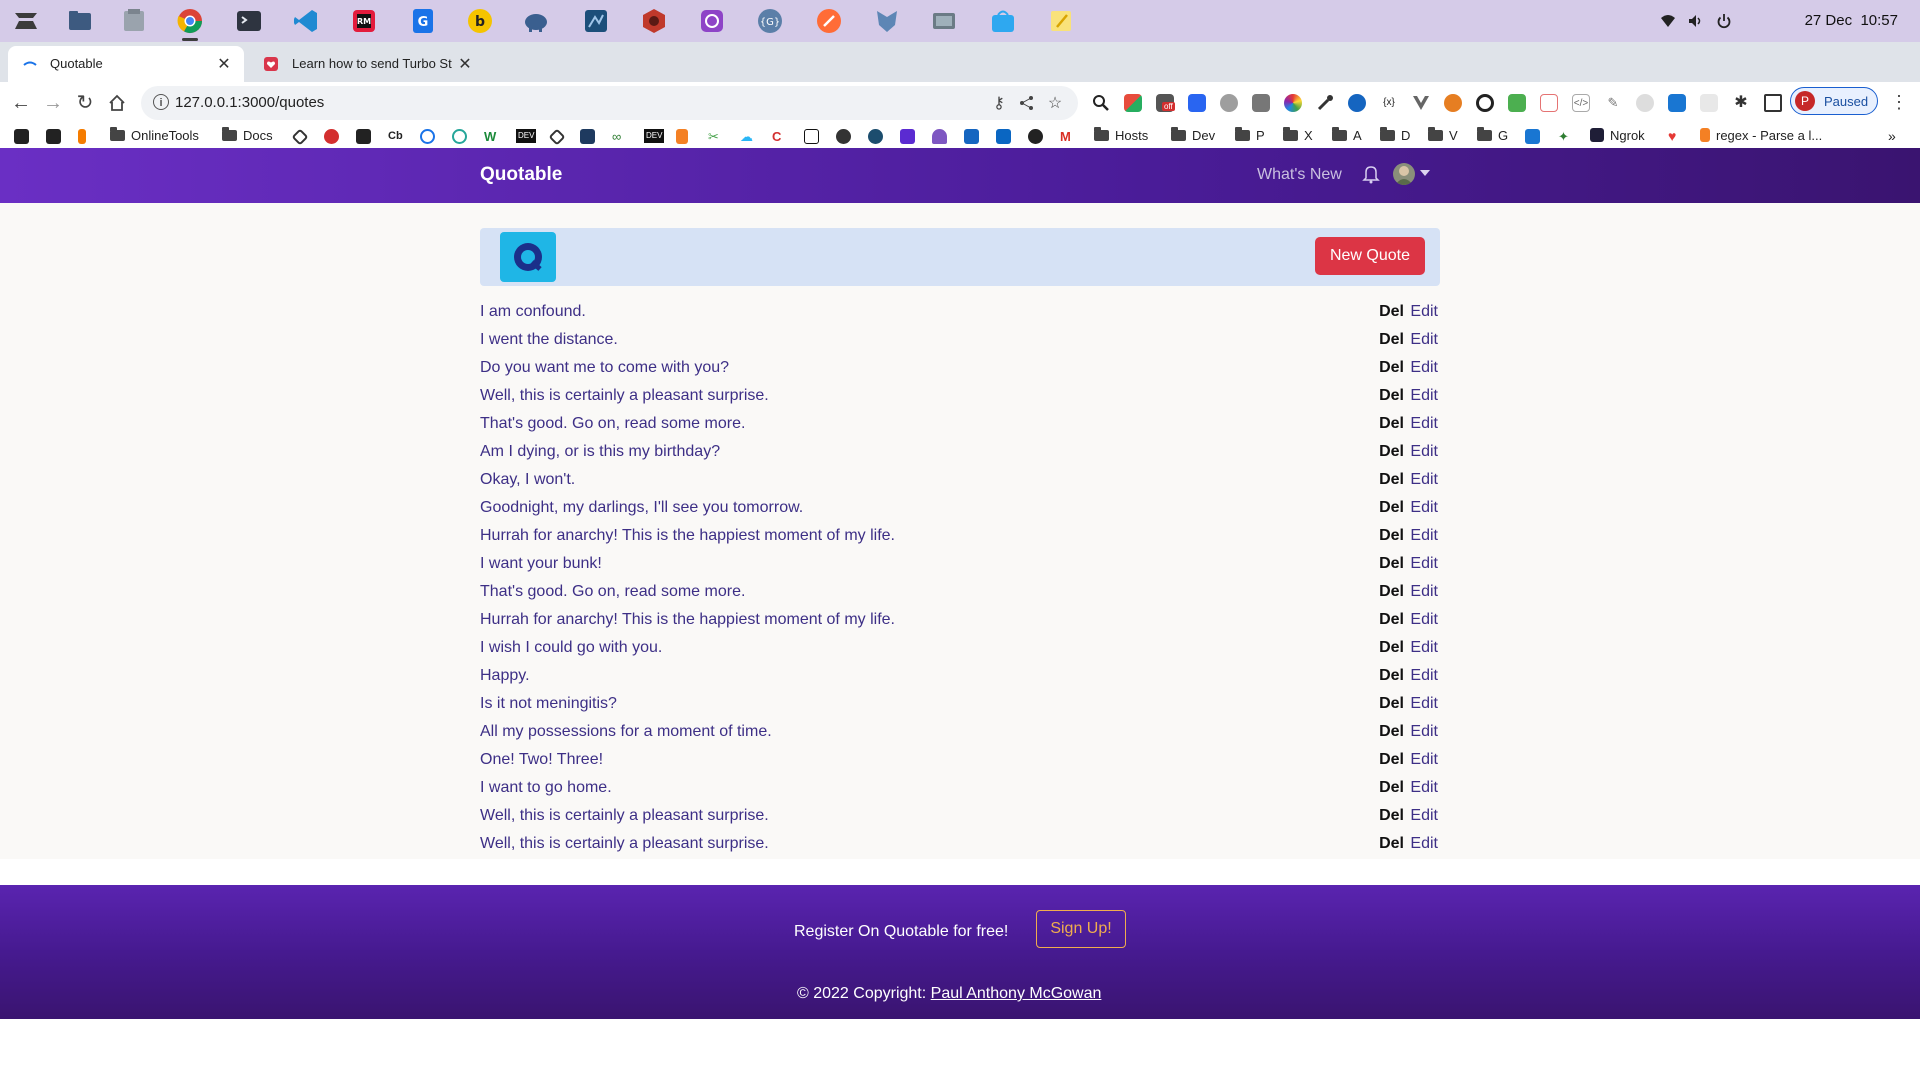  Describe the element at coordinates (548, 704) in the screenshot. I see `quote-text: Is it not meningitis?` at that location.